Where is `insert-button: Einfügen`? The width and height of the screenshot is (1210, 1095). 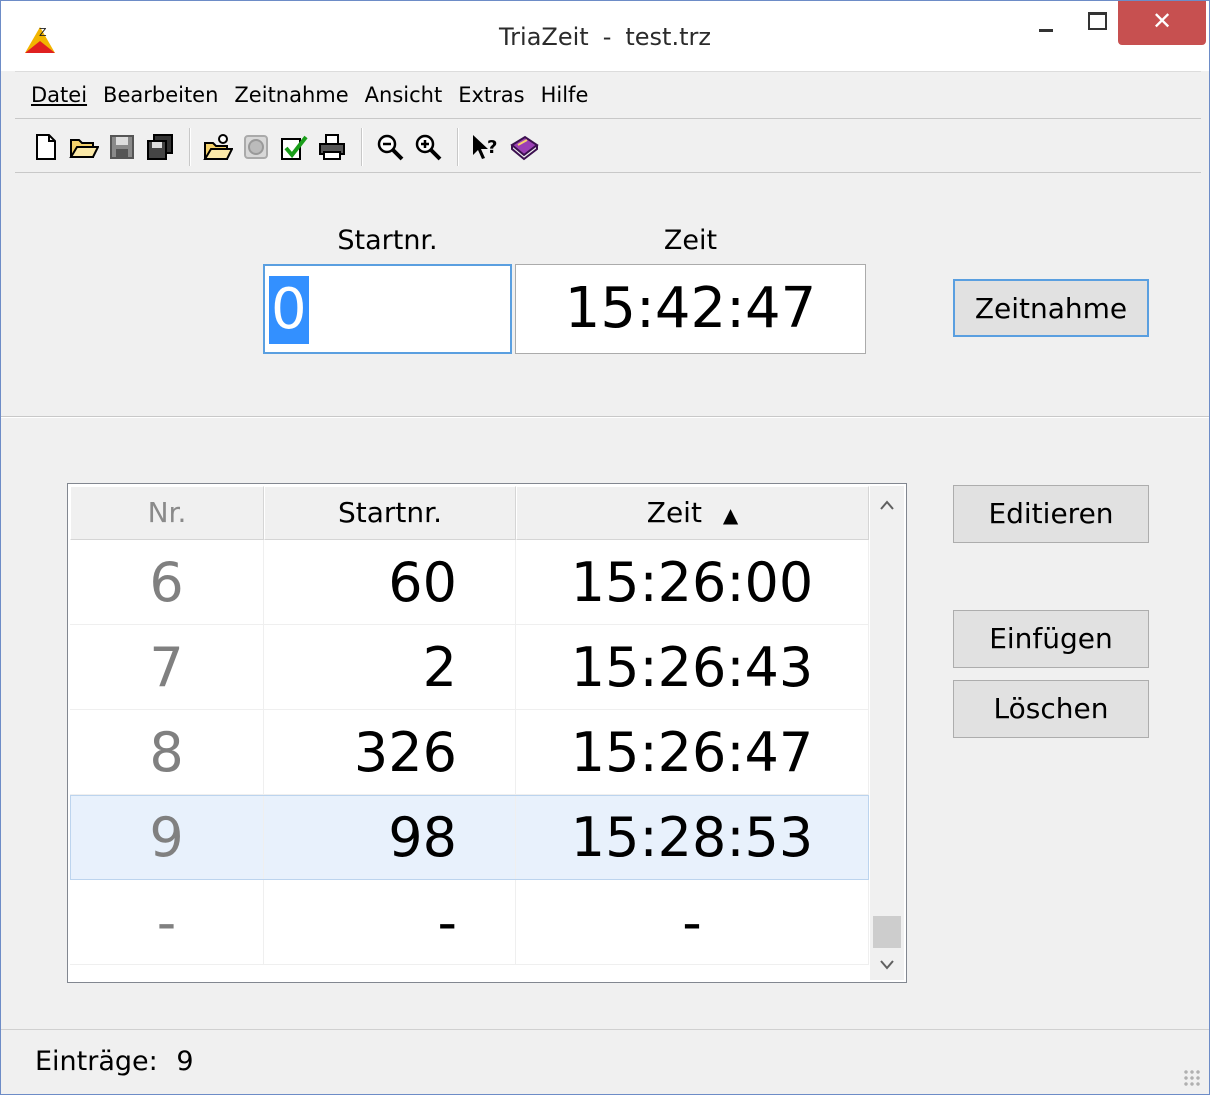
insert-button: Einfügen is located at coordinates (1051, 639).